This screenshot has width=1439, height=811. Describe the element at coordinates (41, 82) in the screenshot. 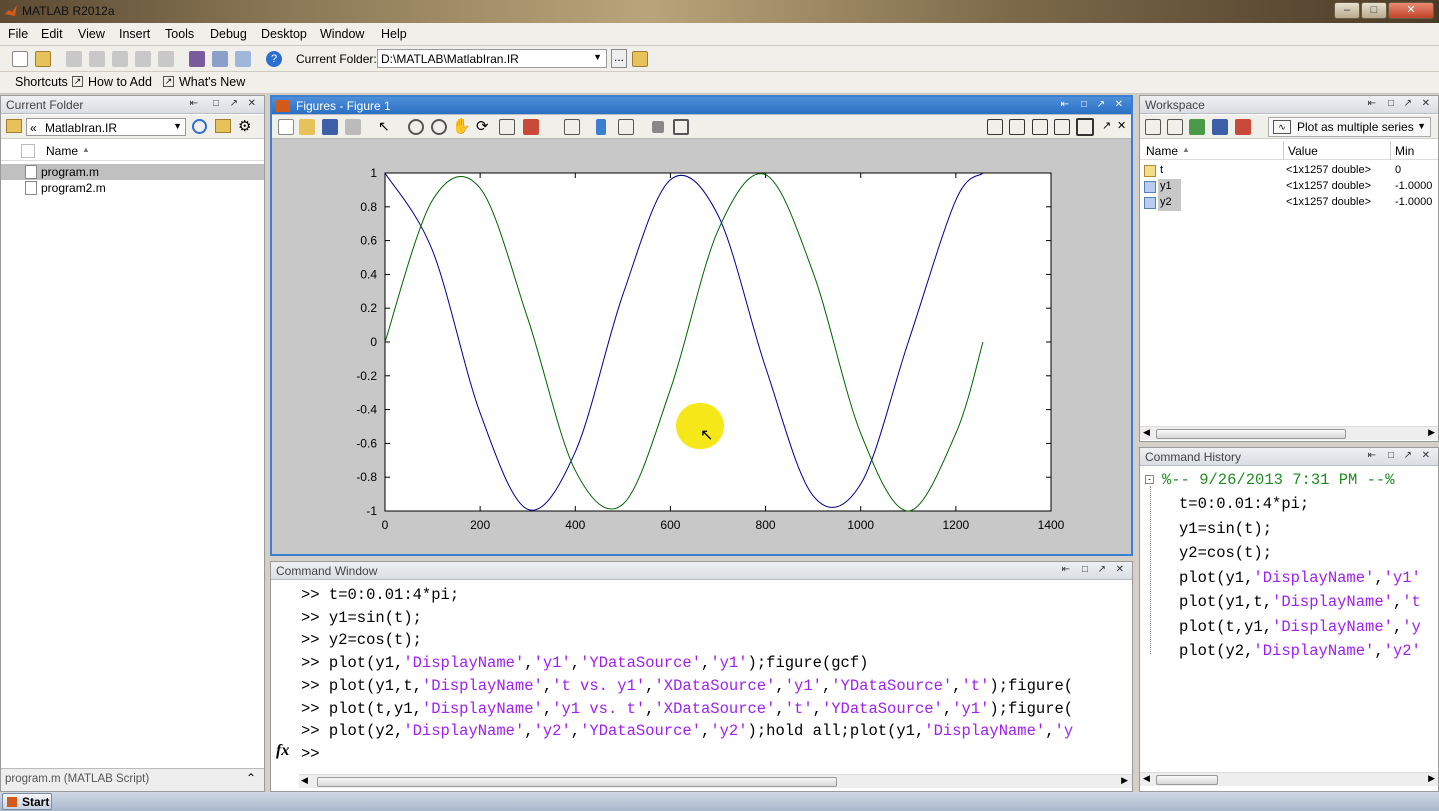

I see `shortcuts-label: Shortcuts` at that location.